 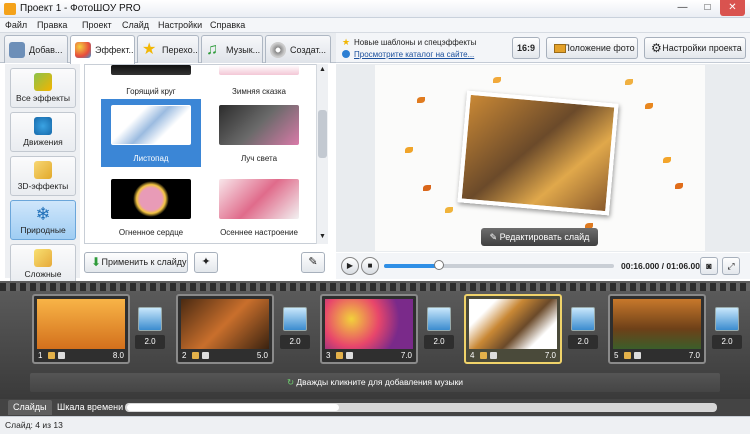 What do you see at coordinates (151, 81) in the screenshot?
I see `effect-item: Горящий круг` at bounding box center [151, 81].